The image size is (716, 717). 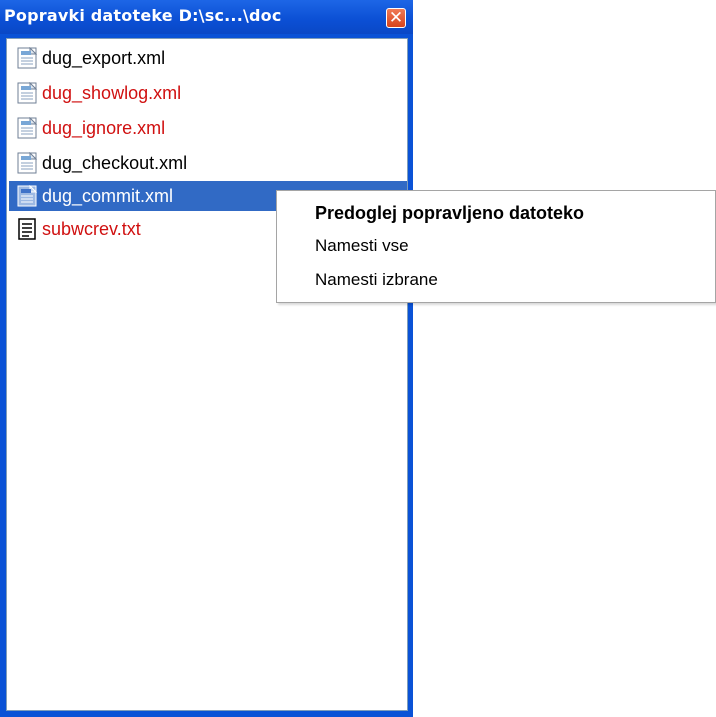 What do you see at coordinates (362, 246) in the screenshot?
I see `menu-item-apply-all: Namesti vse` at bounding box center [362, 246].